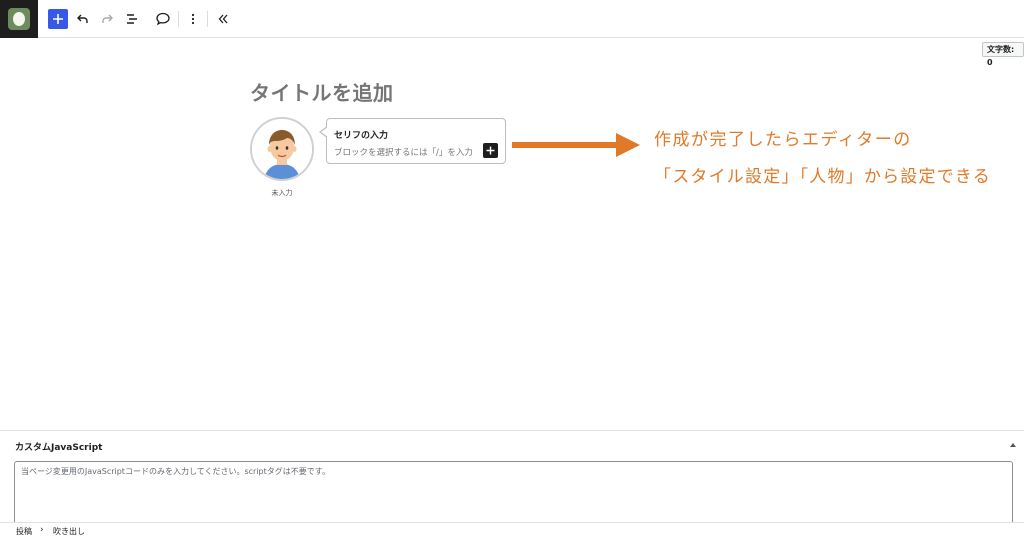 The image size is (1024, 538). I want to click on avatar, so click(282, 149).